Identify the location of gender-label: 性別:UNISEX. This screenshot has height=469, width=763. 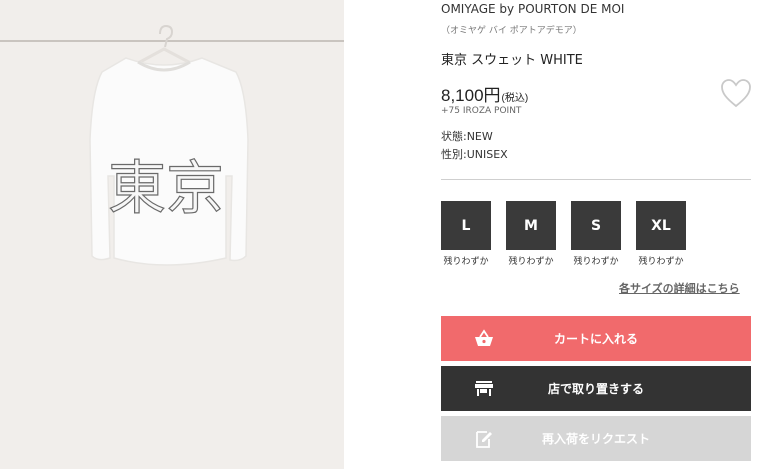
(474, 154).